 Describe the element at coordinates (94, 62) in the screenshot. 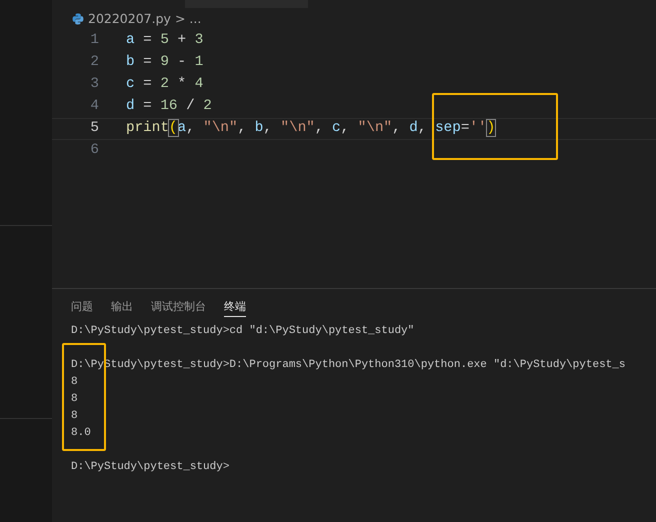

I see `line-number: 2` at that location.